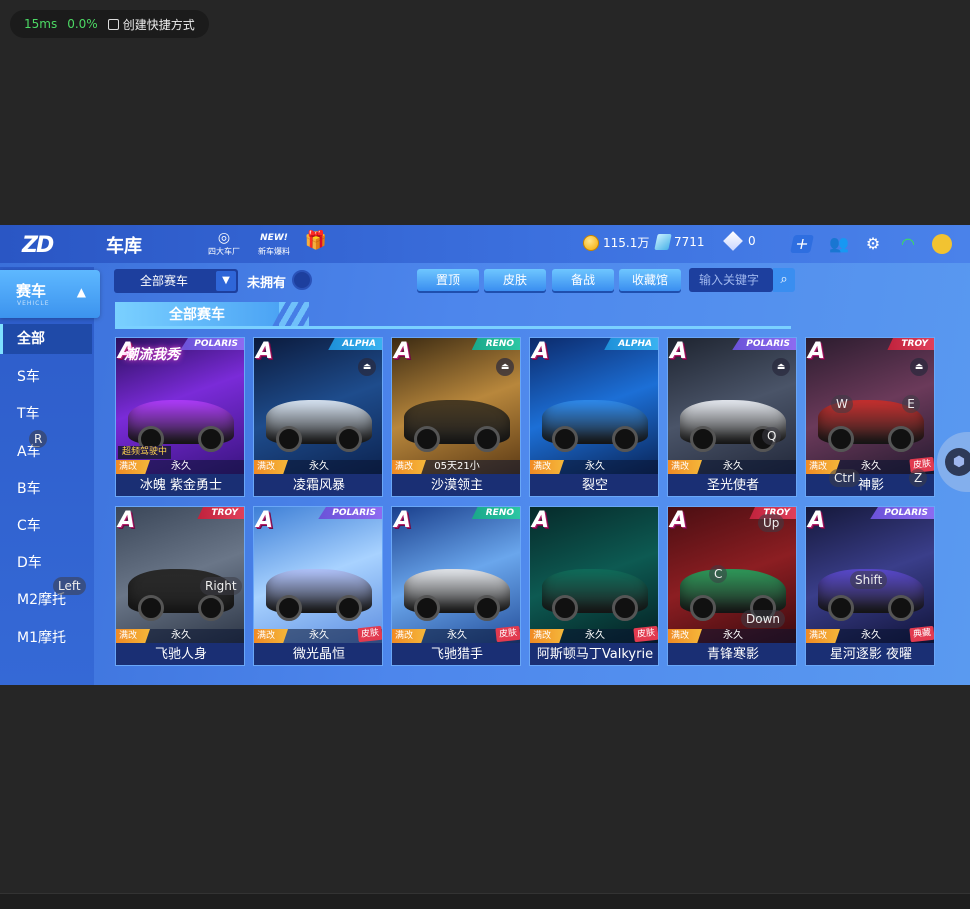 This screenshot has height=909, width=970. What do you see at coordinates (224, 251) in the screenshot?
I see `four-factories-label: 四大车厂` at bounding box center [224, 251].